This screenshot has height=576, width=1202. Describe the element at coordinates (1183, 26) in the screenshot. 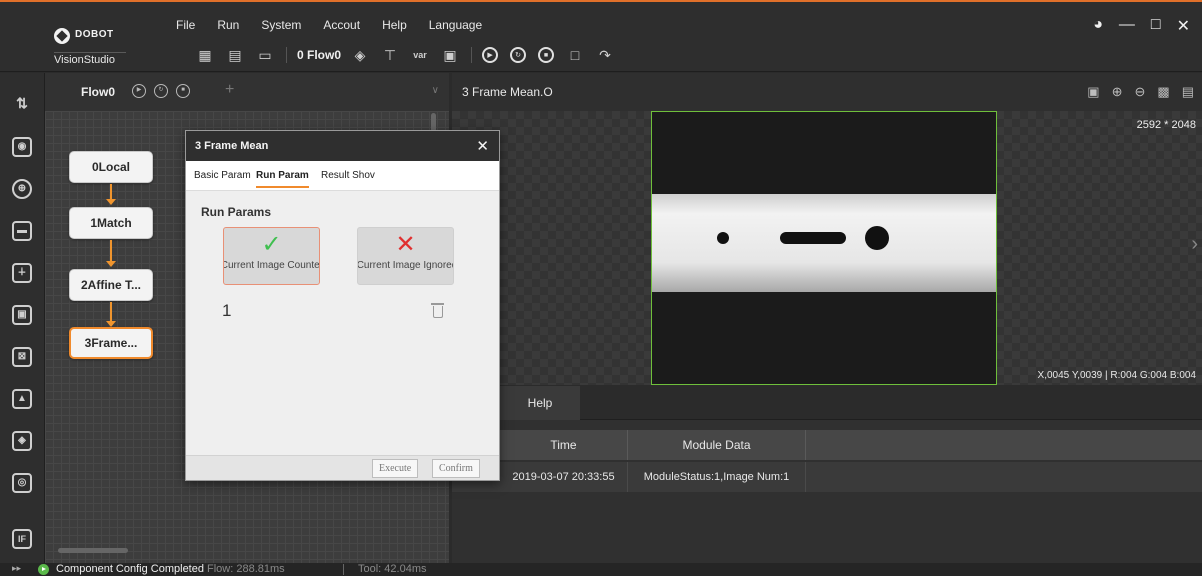

I see `close-button: ✕` at that location.